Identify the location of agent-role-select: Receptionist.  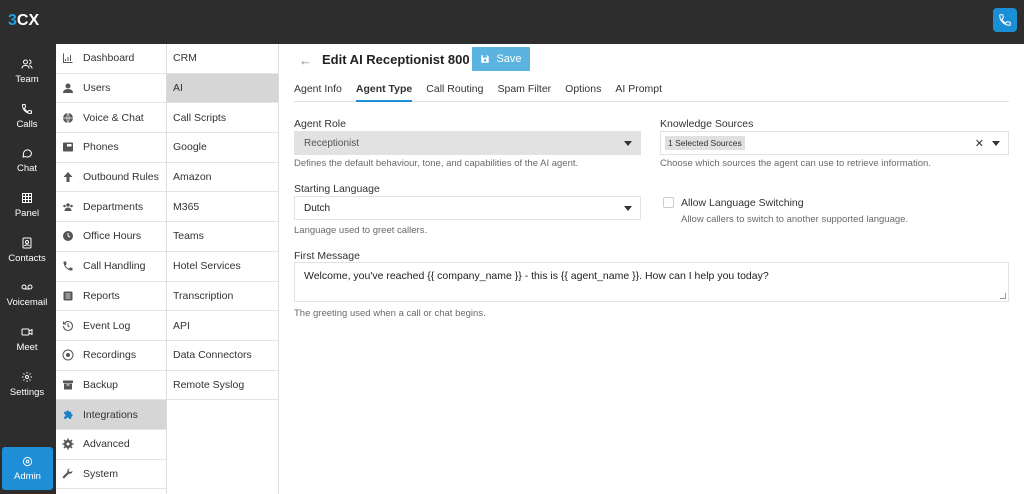
(467, 143).